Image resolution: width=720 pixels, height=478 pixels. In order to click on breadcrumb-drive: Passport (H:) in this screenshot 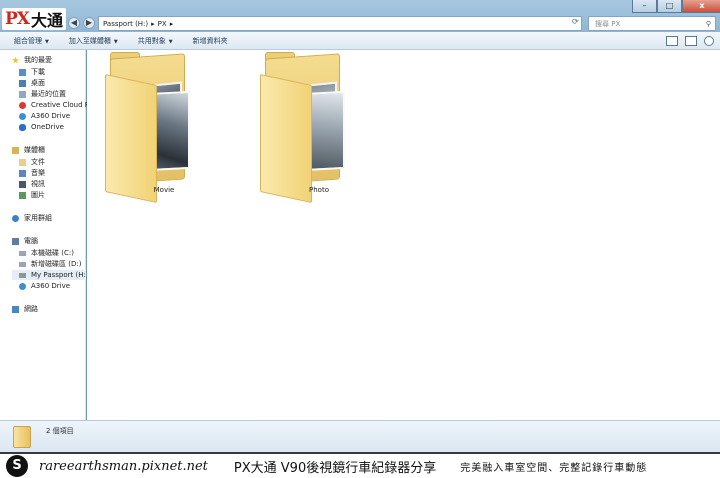, I will do `click(125, 24)`.